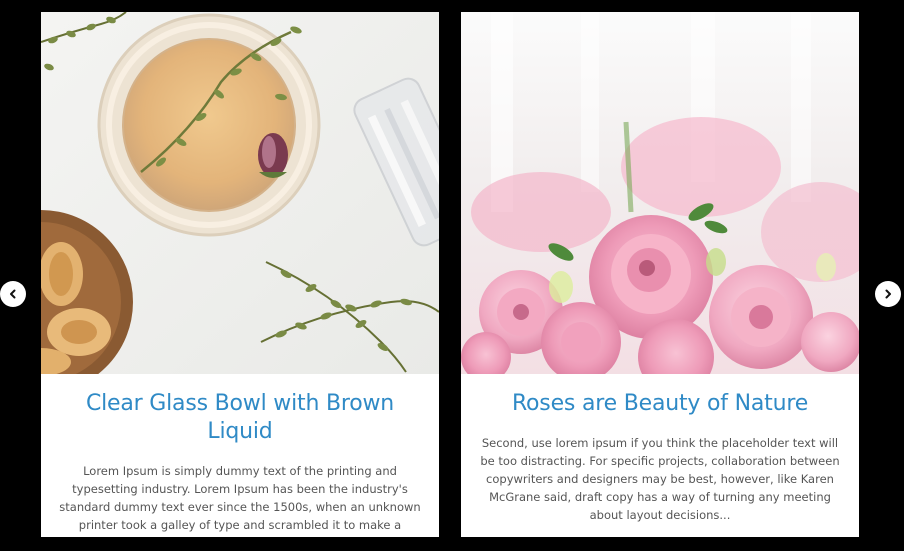 The height and width of the screenshot is (551, 904). I want to click on chevron-left-icon, so click(13, 294).